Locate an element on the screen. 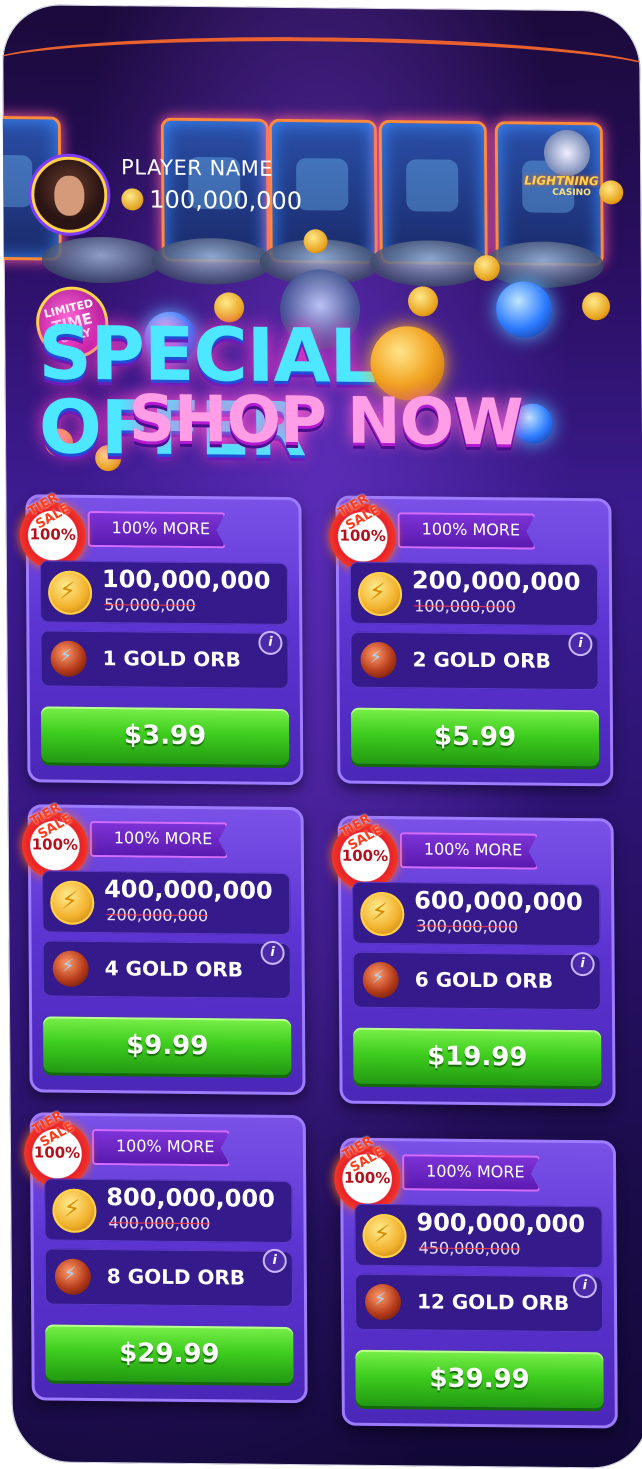 This screenshot has width=642, height=1469. buy-button: $9.99 is located at coordinates (167, 1046).